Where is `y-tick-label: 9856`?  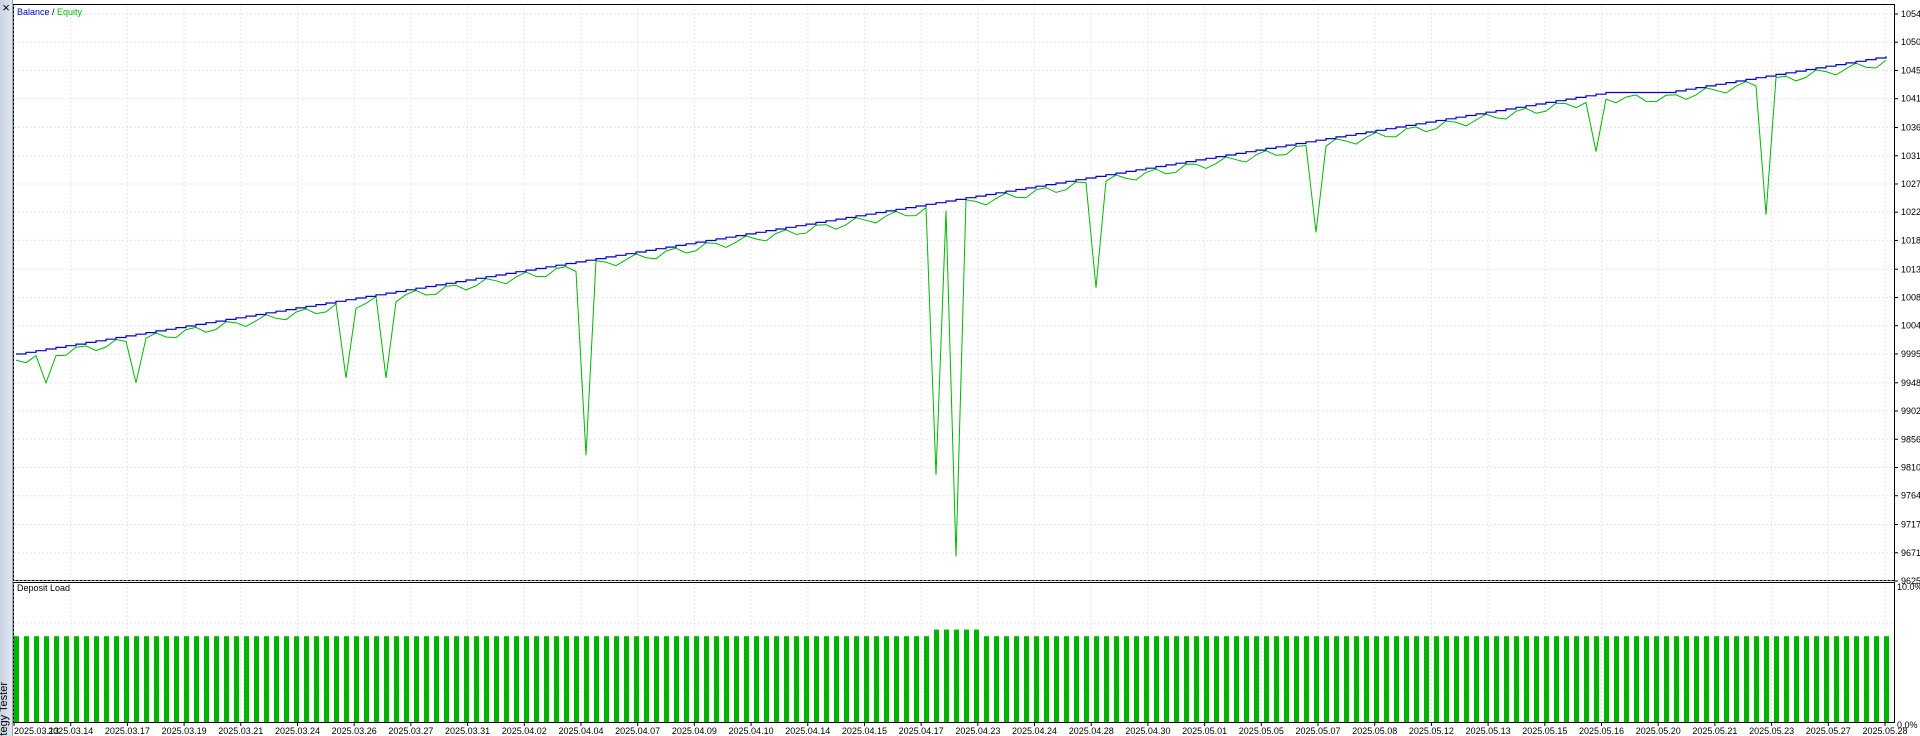
y-tick-label: 9856 is located at coordinates (1910, 439).